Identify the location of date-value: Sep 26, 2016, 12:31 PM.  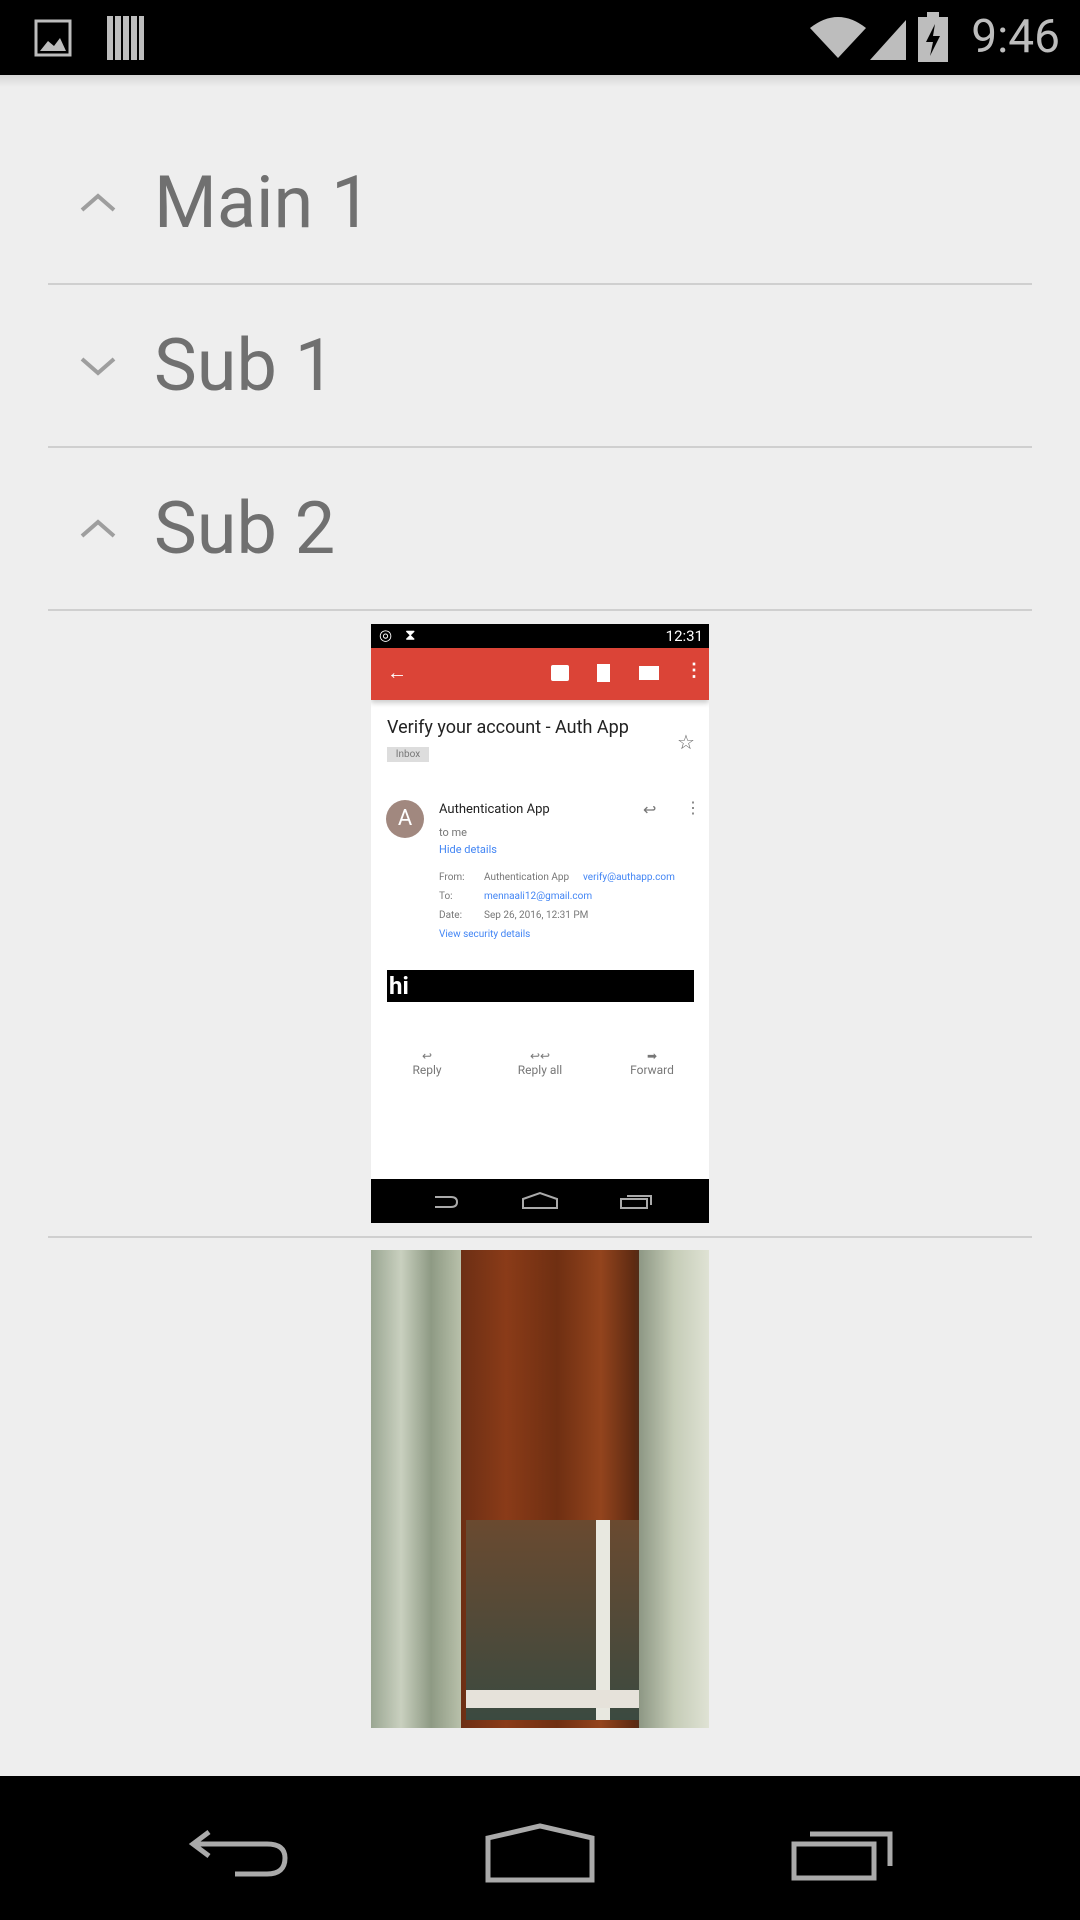
(536, 915).